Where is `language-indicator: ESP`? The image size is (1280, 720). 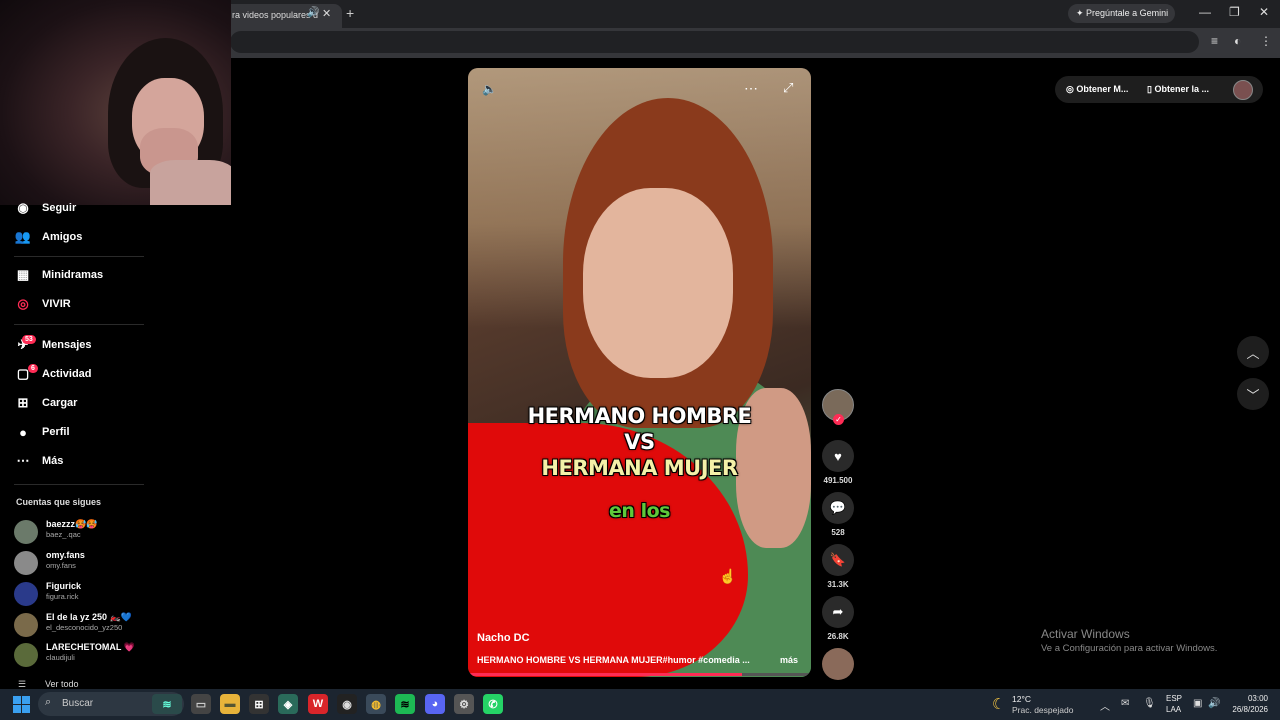 language-indicator: ESP is located at coordinates (1174, 698).